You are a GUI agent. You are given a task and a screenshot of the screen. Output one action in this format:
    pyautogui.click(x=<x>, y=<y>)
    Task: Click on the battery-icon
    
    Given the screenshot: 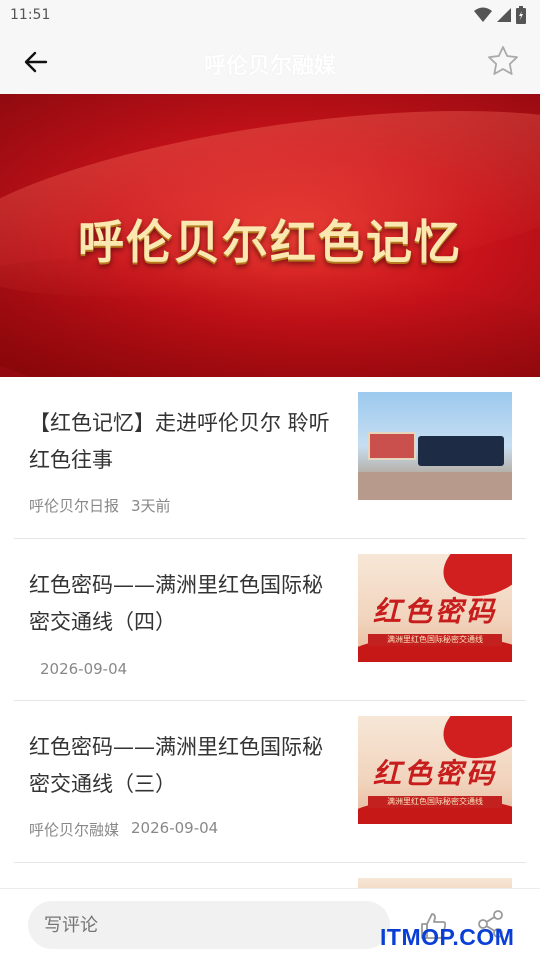 What is the action you would take?
    pyautogui.click(x=521, y=17)
    